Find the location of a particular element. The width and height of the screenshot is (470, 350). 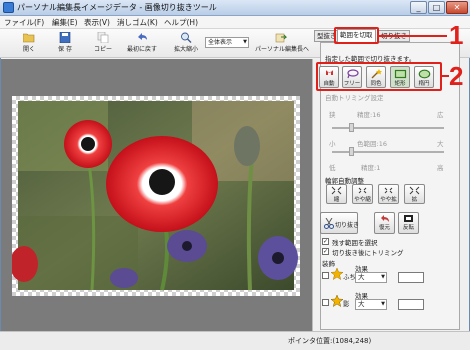

shadow-effect-select: 大 ▼ is located at coordinates (371, 304).